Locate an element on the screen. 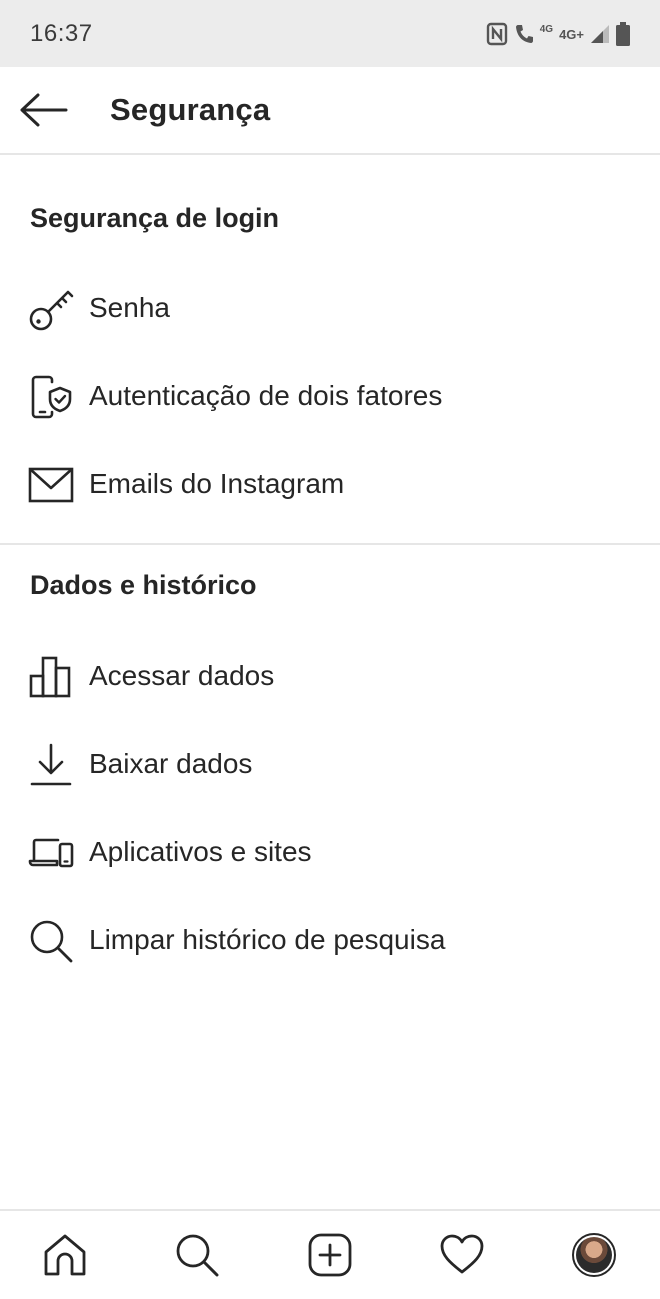 Image resolution: width=660 pixels, height=1299 pixels. menu-item-clear-search-history: Limpar histórico de pesquisa is located at coordinates (330, 940).